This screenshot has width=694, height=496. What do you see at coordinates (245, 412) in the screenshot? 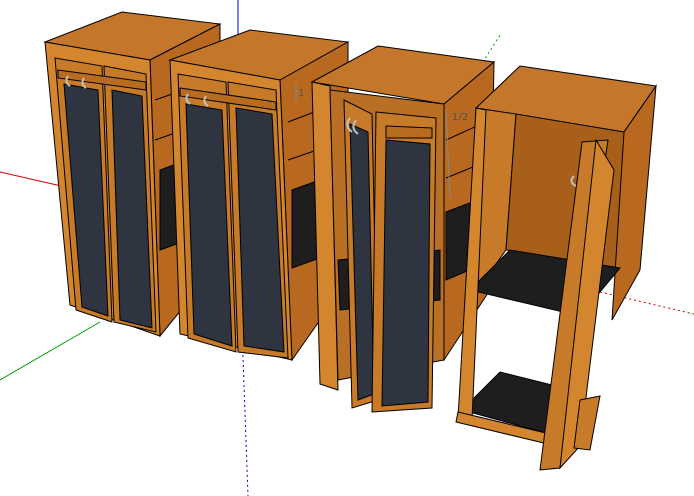
I see `blue-axis-hidden` at bounding box center [245, 412].